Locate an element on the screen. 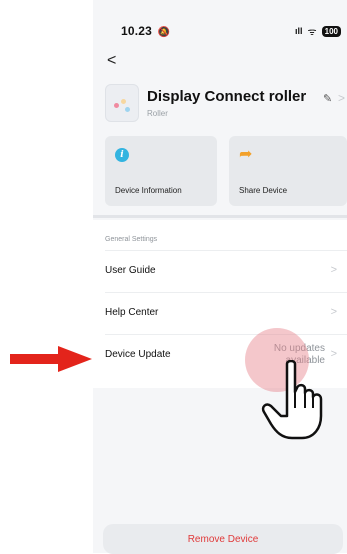  device-information-card: i Device Information is located at coordinates (161, 171).